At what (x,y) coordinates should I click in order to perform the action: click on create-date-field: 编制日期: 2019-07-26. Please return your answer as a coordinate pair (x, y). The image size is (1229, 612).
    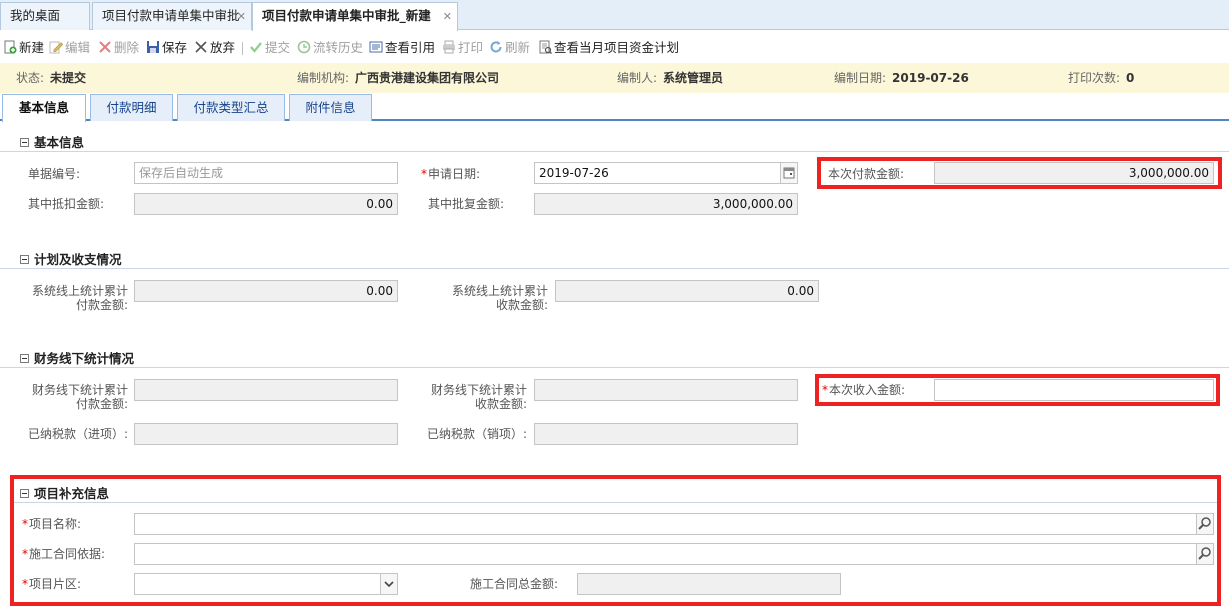
    Looking at the image, I should click on (901, 78).